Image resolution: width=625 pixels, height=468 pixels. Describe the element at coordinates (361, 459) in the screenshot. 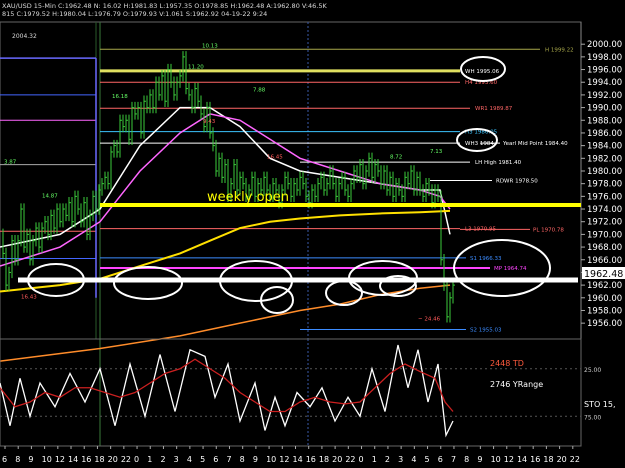

I see `x-tick-label-27: 0` at that location.